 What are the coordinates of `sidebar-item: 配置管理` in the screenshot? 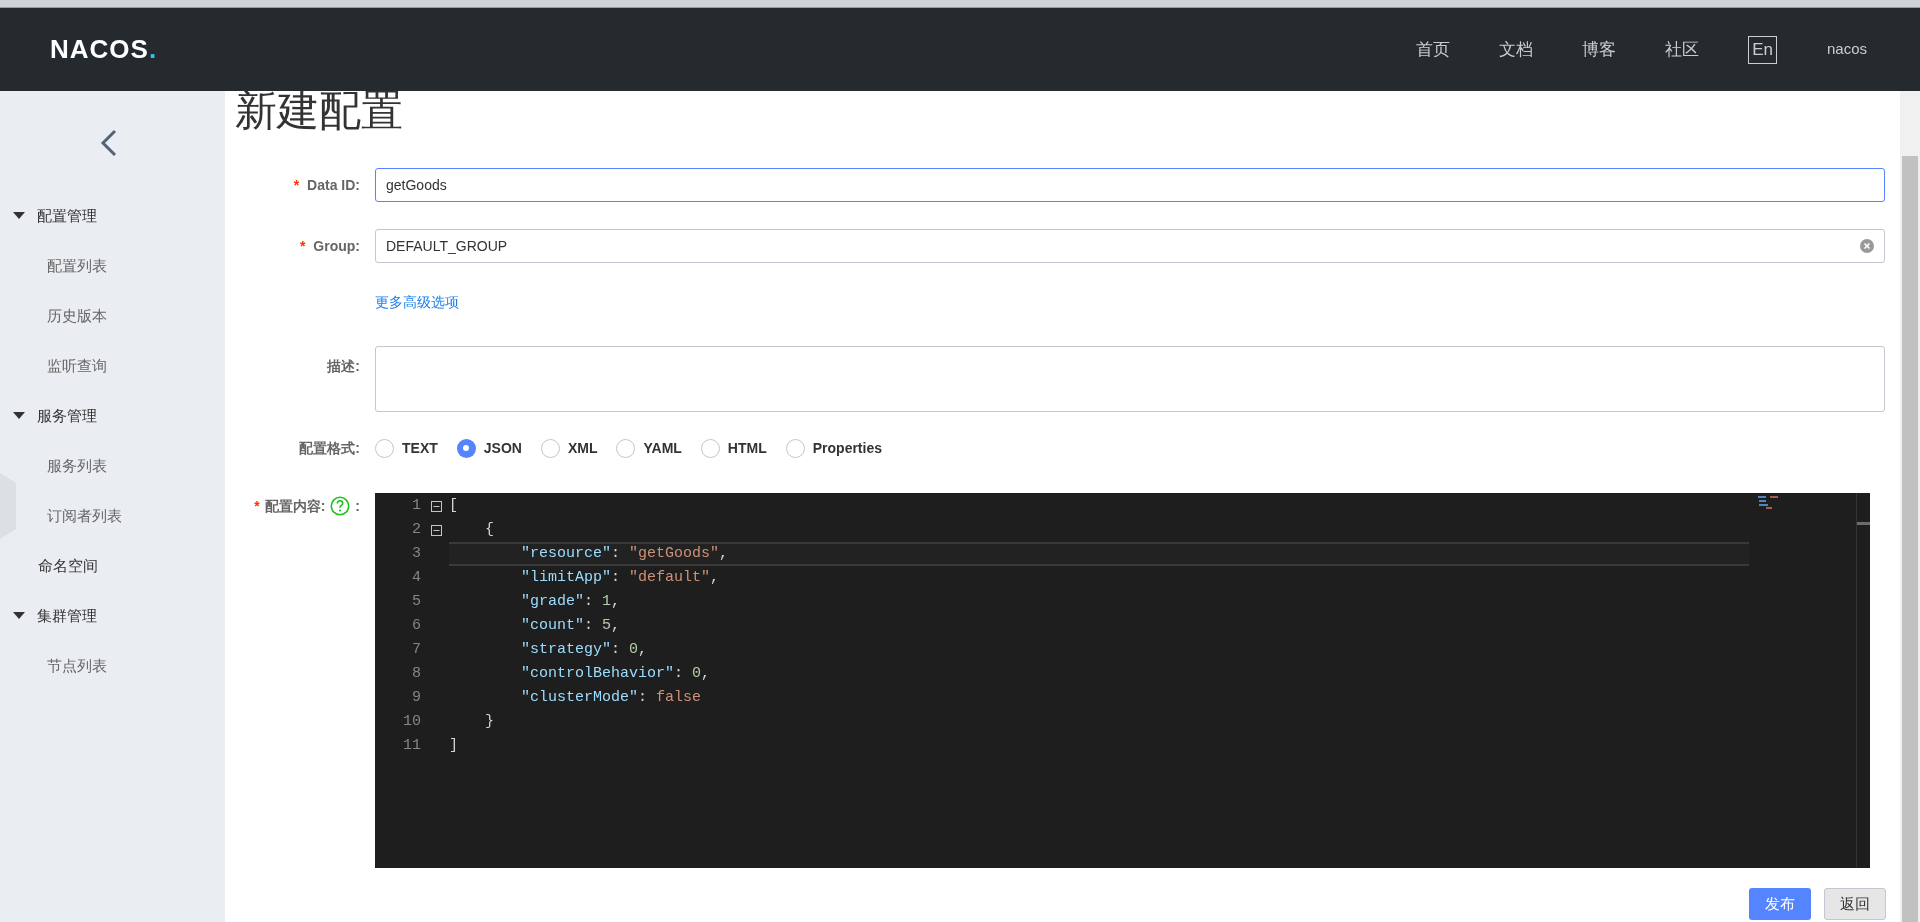 It's located at (67, 216).